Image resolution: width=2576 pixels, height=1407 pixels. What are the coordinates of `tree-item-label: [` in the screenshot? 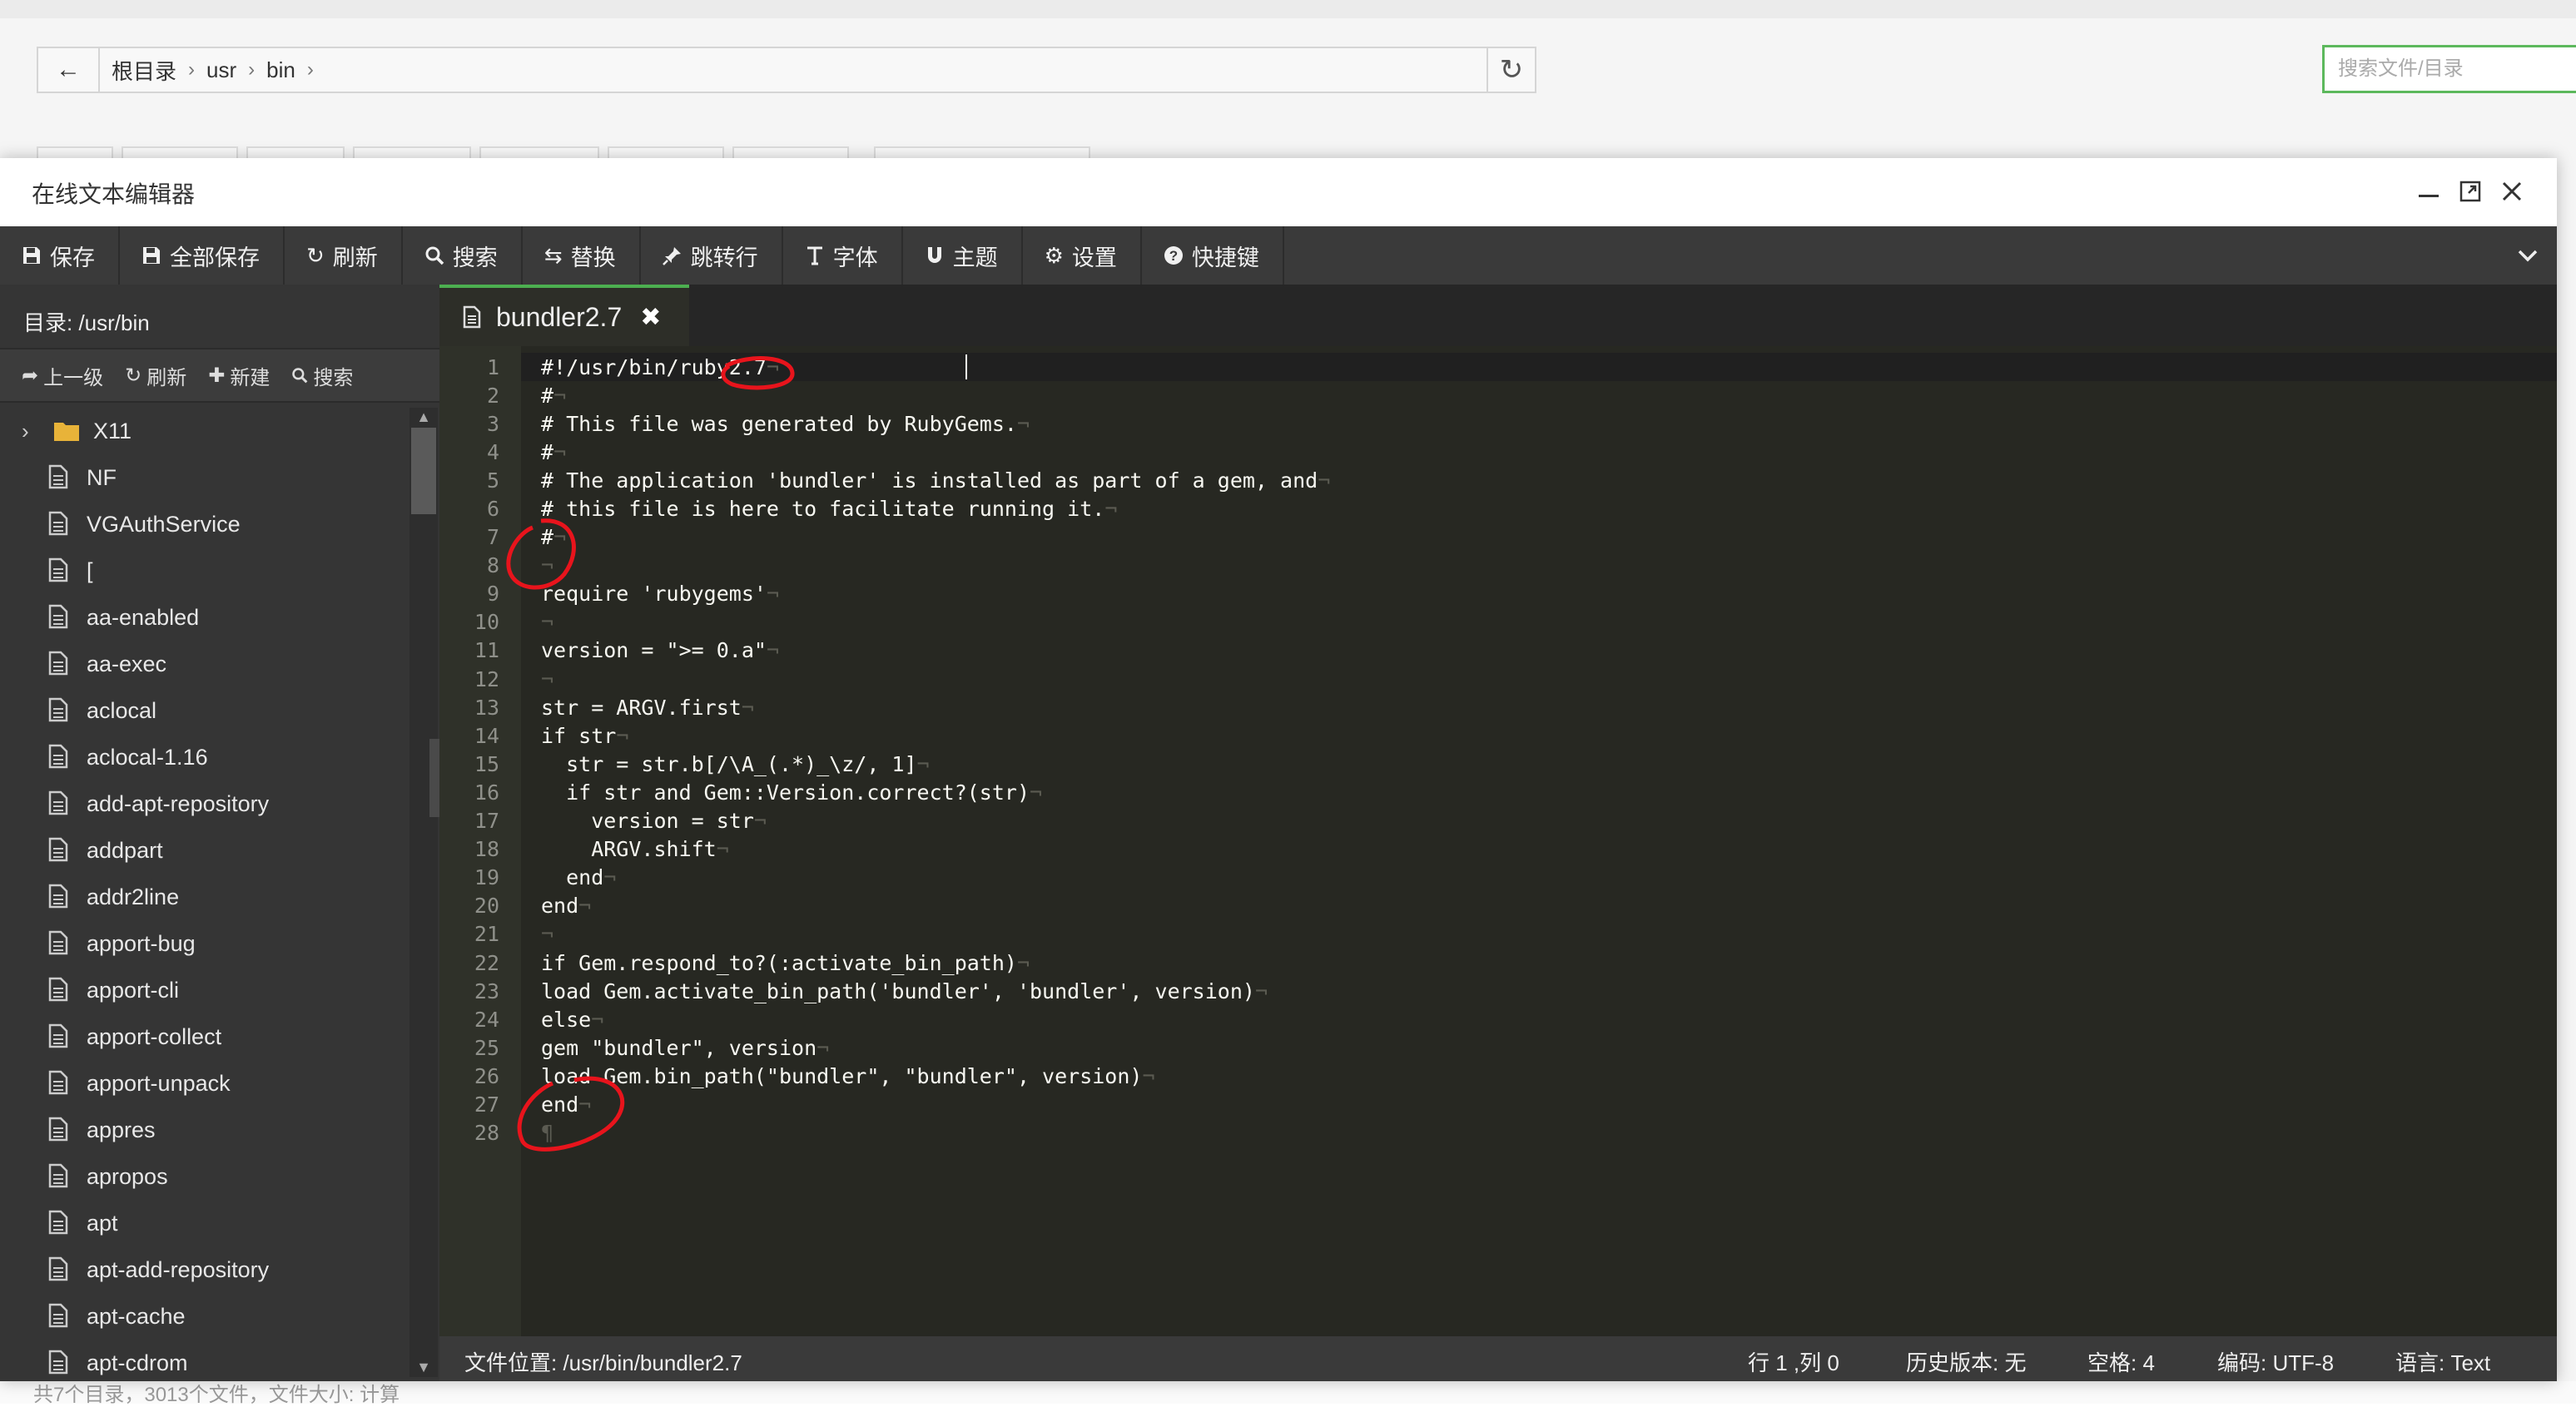 It's located at (90, 570).